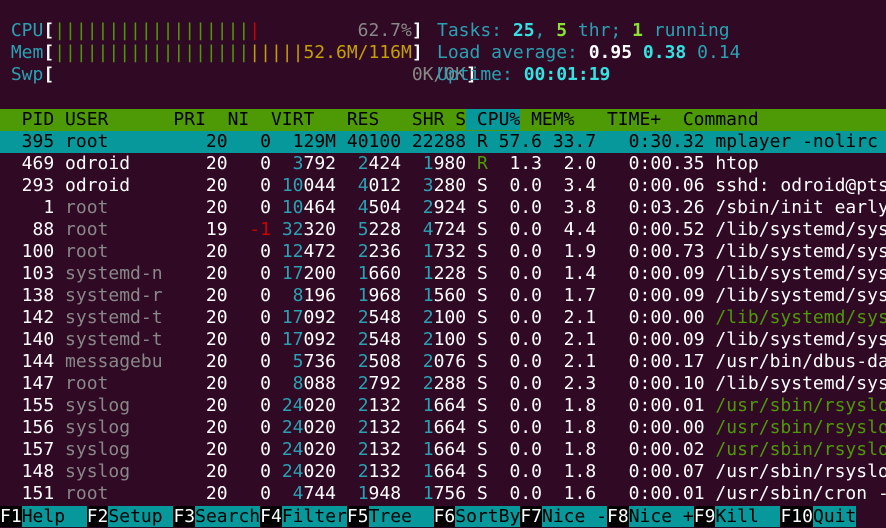  What do you see at coordinates (800, 361) in the screenshot?
I see `cell-command: /usr/bin/dbus-dae` at bounding box center [800, 361].